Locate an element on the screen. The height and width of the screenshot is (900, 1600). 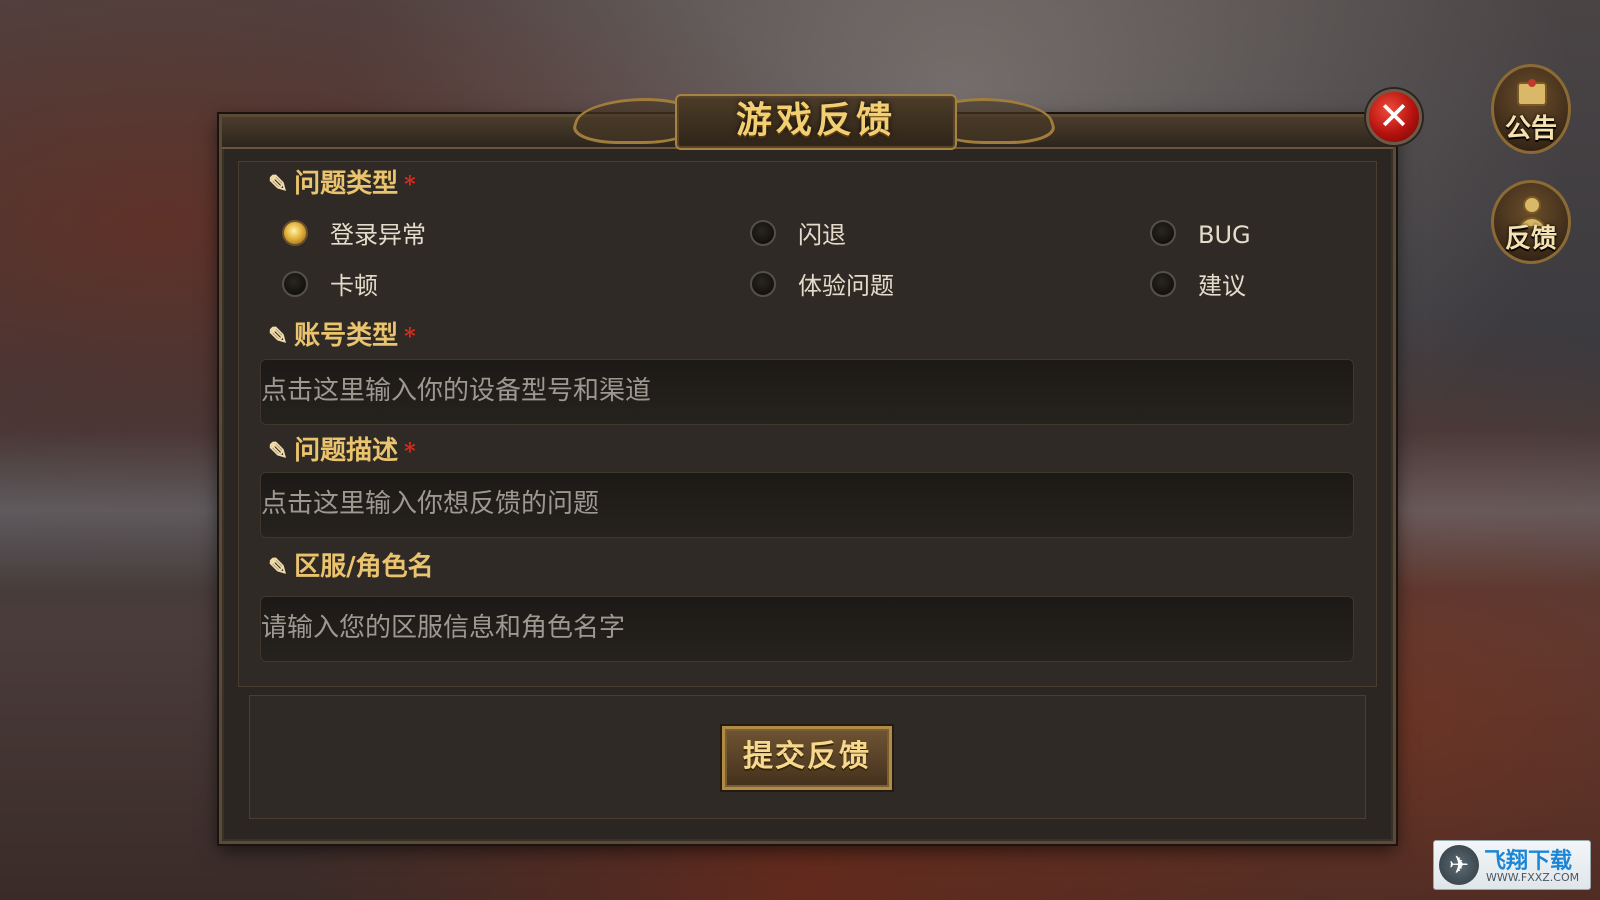
account-type-placeholder: 点击这里输入你的设备型号和渠道 is located at coordinates (456, 391).